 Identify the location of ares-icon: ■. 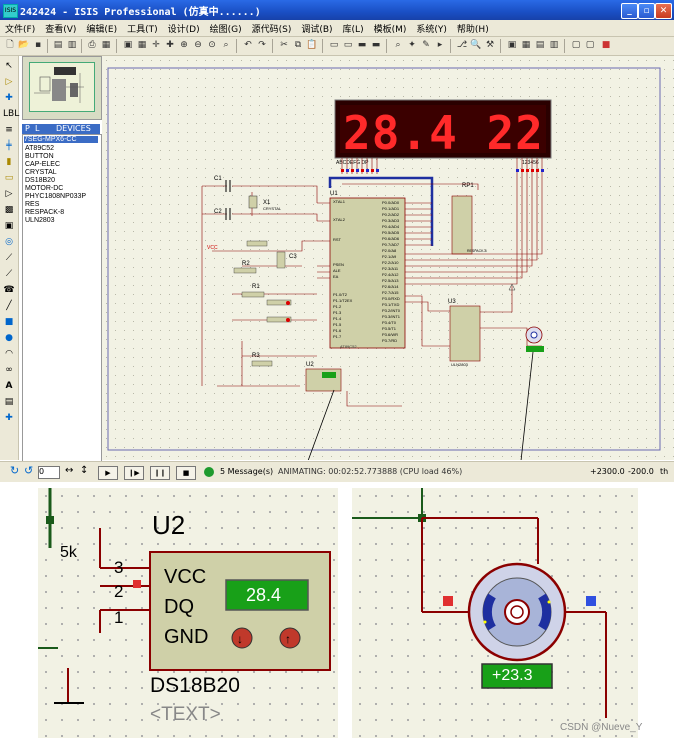
(606, 45).